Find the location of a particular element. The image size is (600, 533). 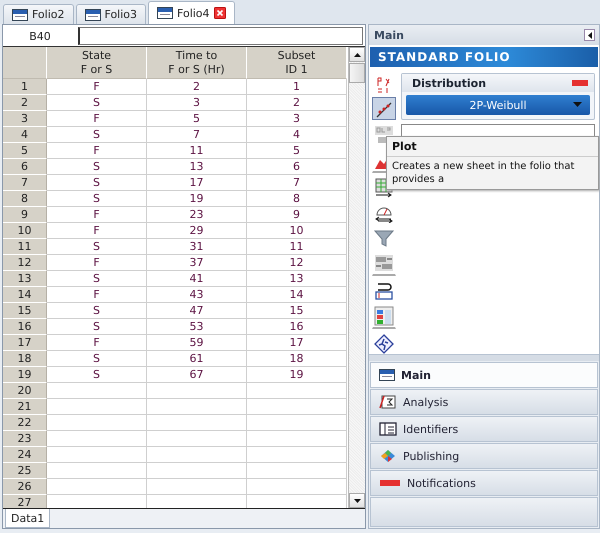

convert-icon is located at coordinates (384, 263).